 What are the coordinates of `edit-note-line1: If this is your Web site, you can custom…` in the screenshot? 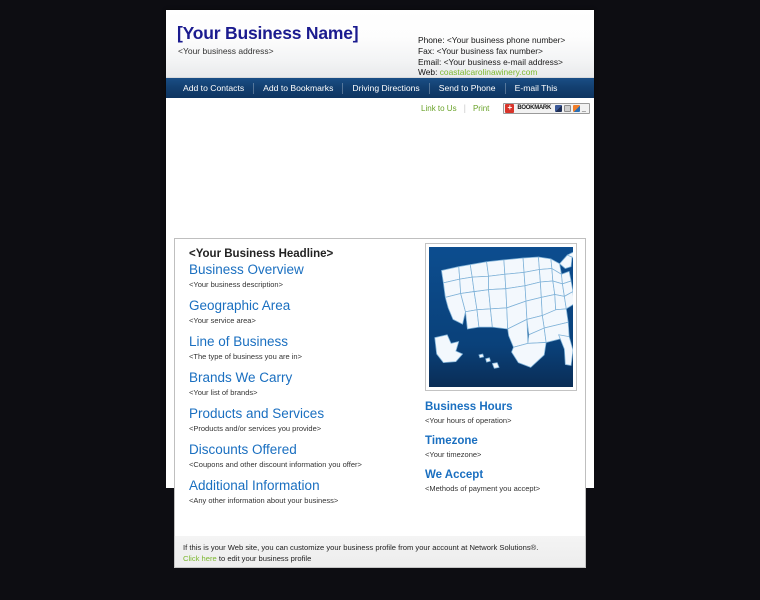 It's located at (361, 547).